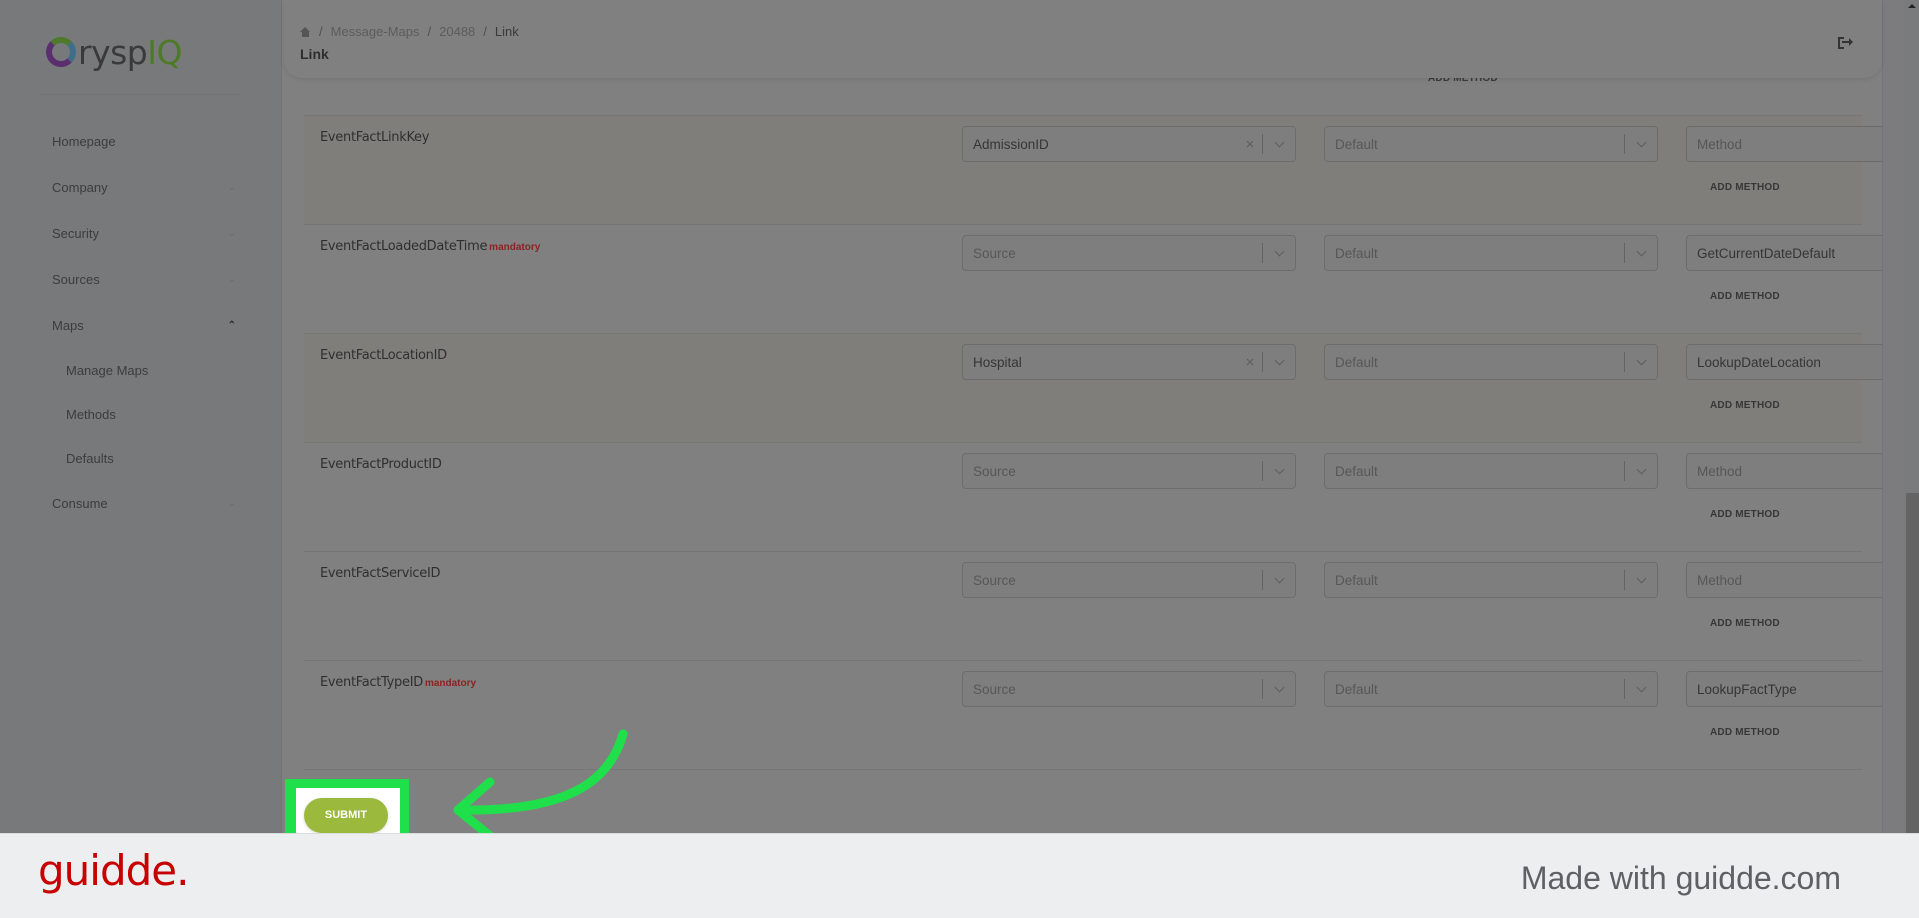 This screenshot has width=1919, height=918. Describe the element at coordinates (346, 815) in the screenshot. I see `submit-button: SUBMIT` at that location.